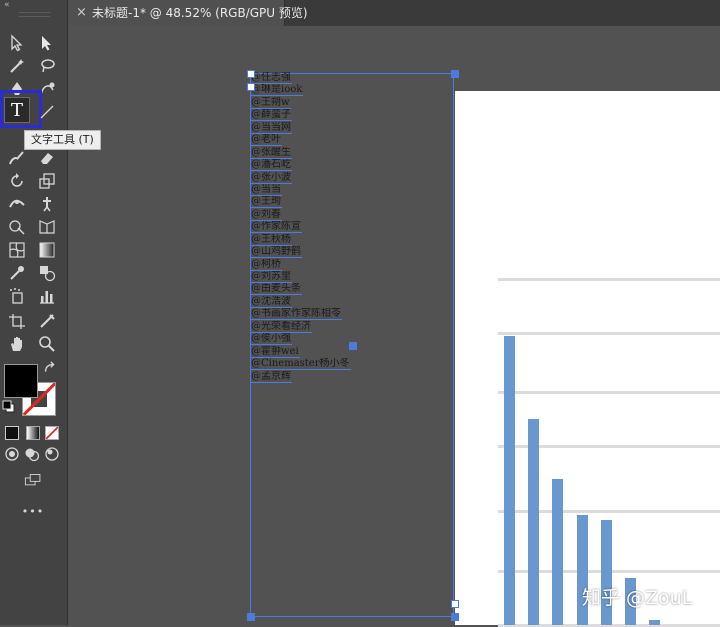 The image size is (720, 627). Describe the element at coordinates (331, 376) in the screenshot. I see `text-line: @孟京辉` at that location.